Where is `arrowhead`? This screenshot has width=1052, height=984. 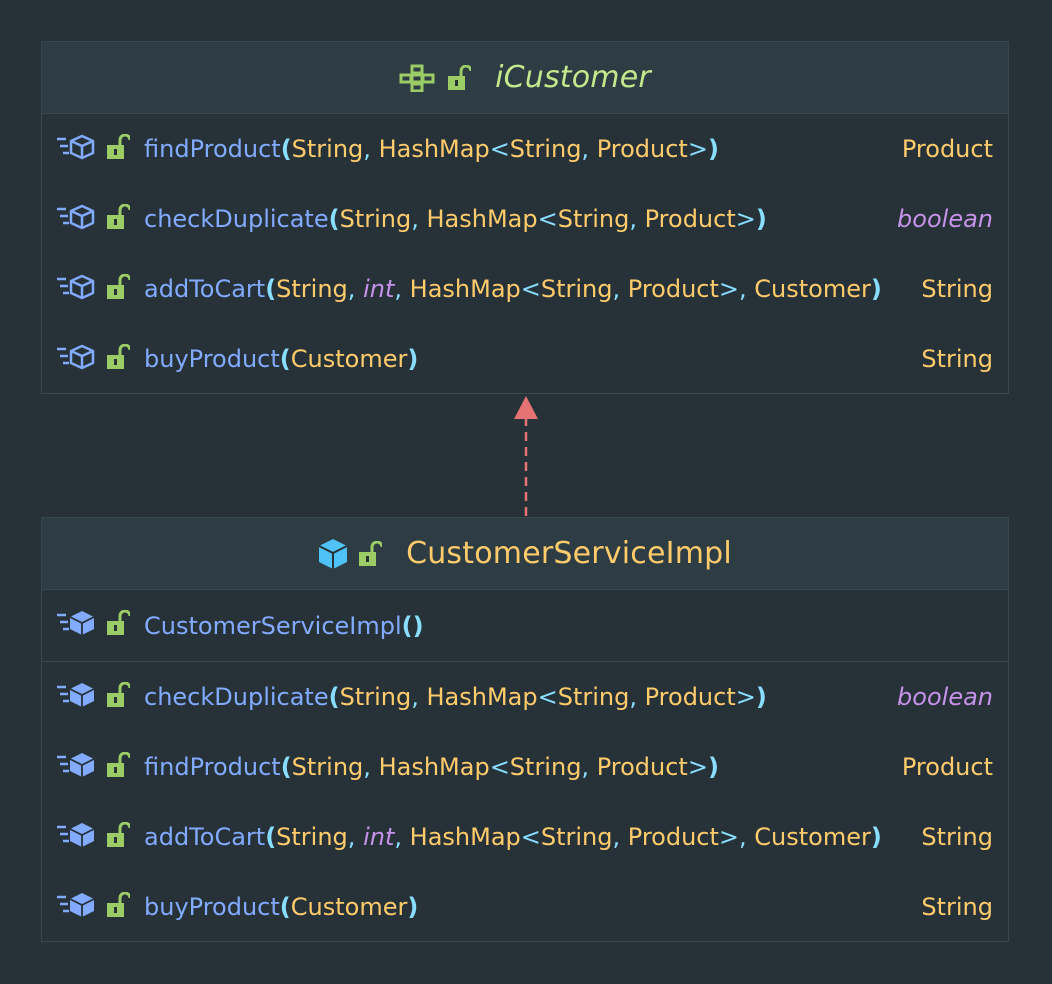
arrowhead is located at coordinates (526, 407).